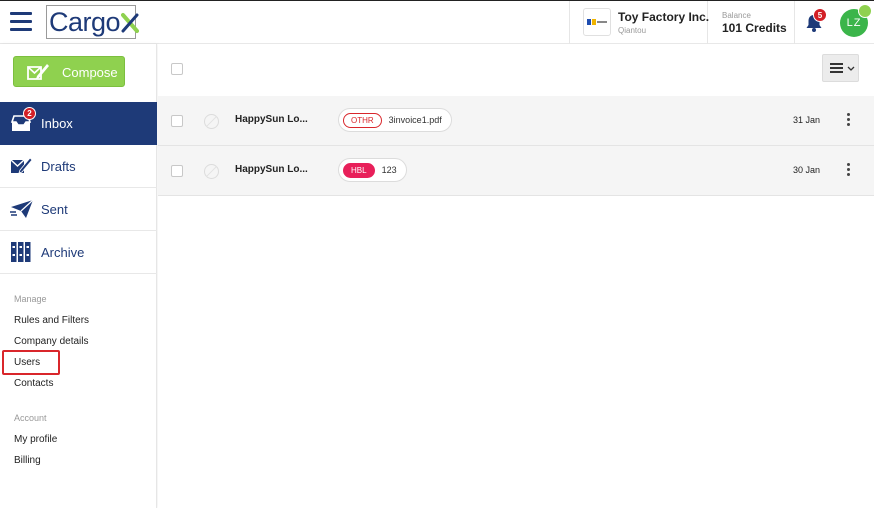 The height and width of the screenshot is (508, 874). What do you see at coordinates (35, 439) in the screenshot?
I see `my-profile-link: My profile` at bounding box center [35, 439].